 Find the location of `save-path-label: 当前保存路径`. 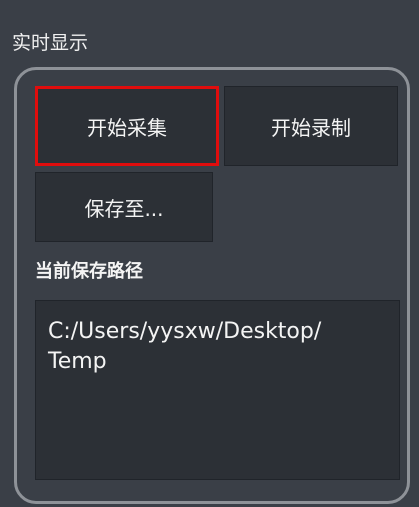

save-path-label: 当前保存路径 is located at coordinates (89, 271).